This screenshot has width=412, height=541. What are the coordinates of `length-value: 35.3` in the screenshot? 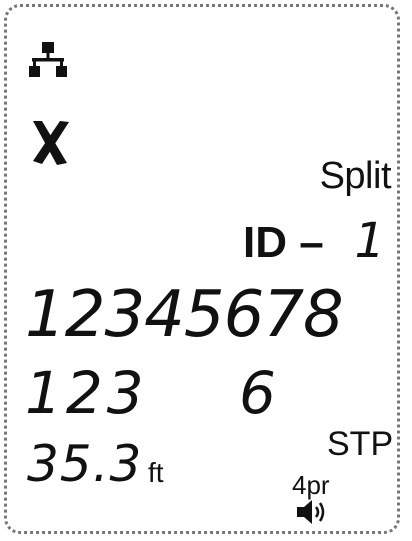 It's located at (85, 464).